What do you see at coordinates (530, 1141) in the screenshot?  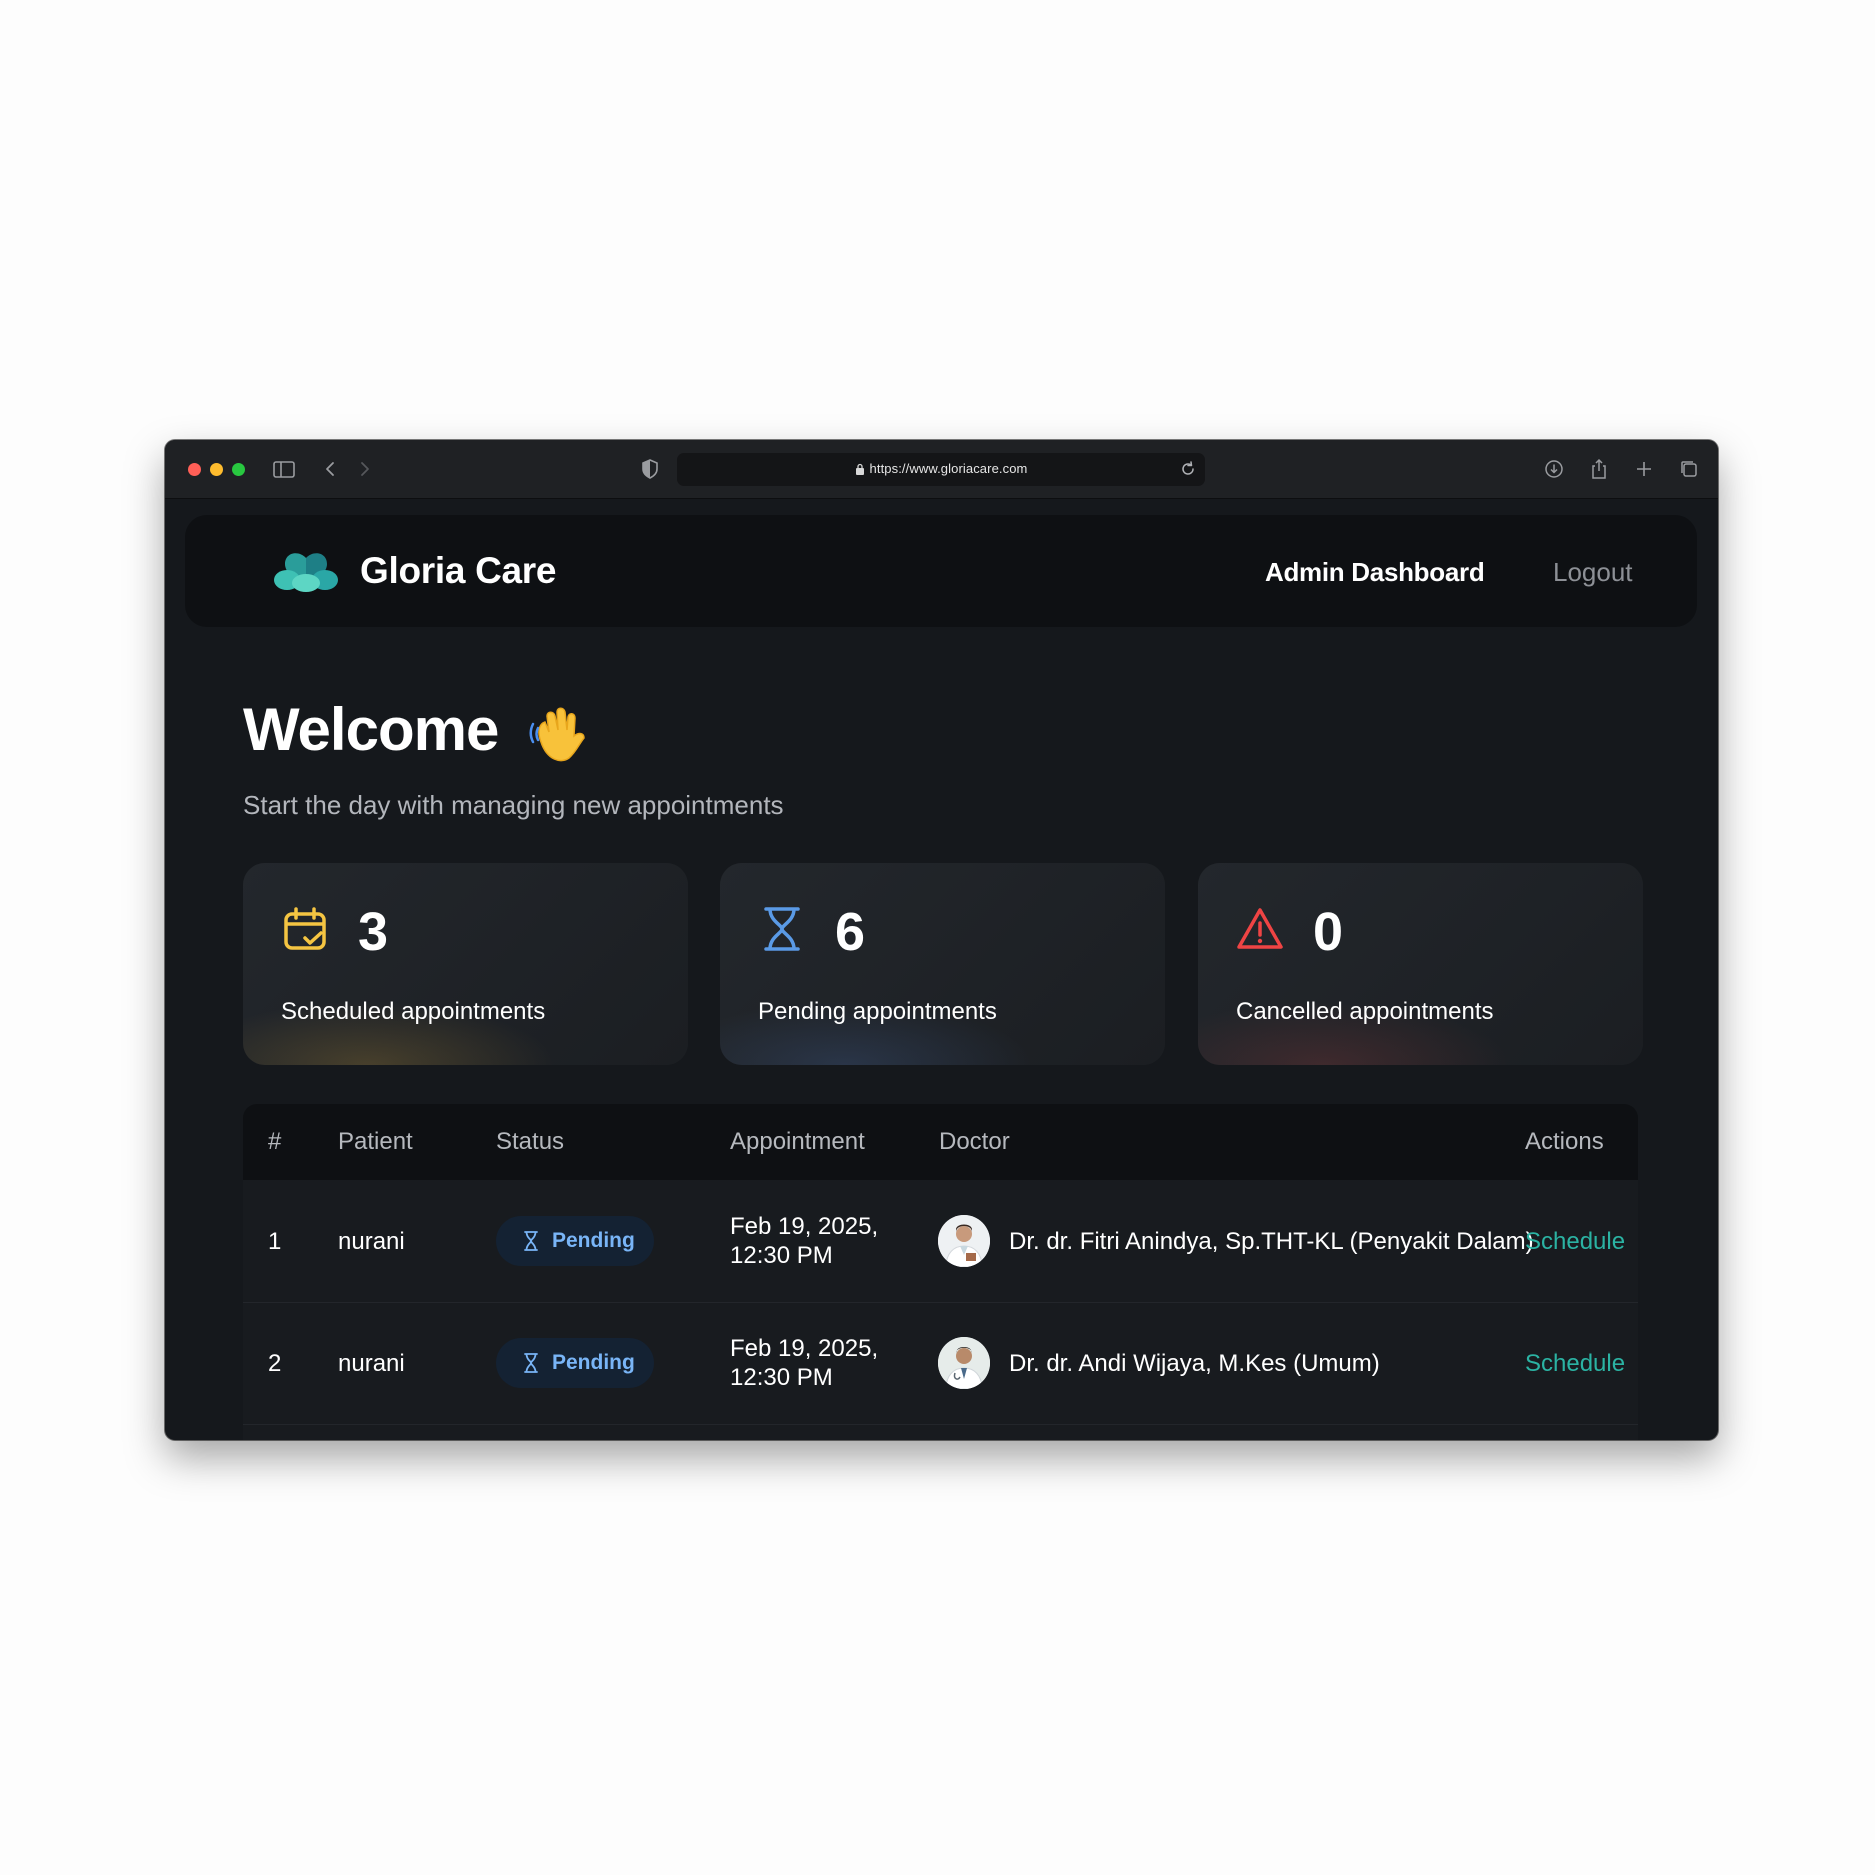 I see `header-status: Status` at bounding box center [530, 1141].